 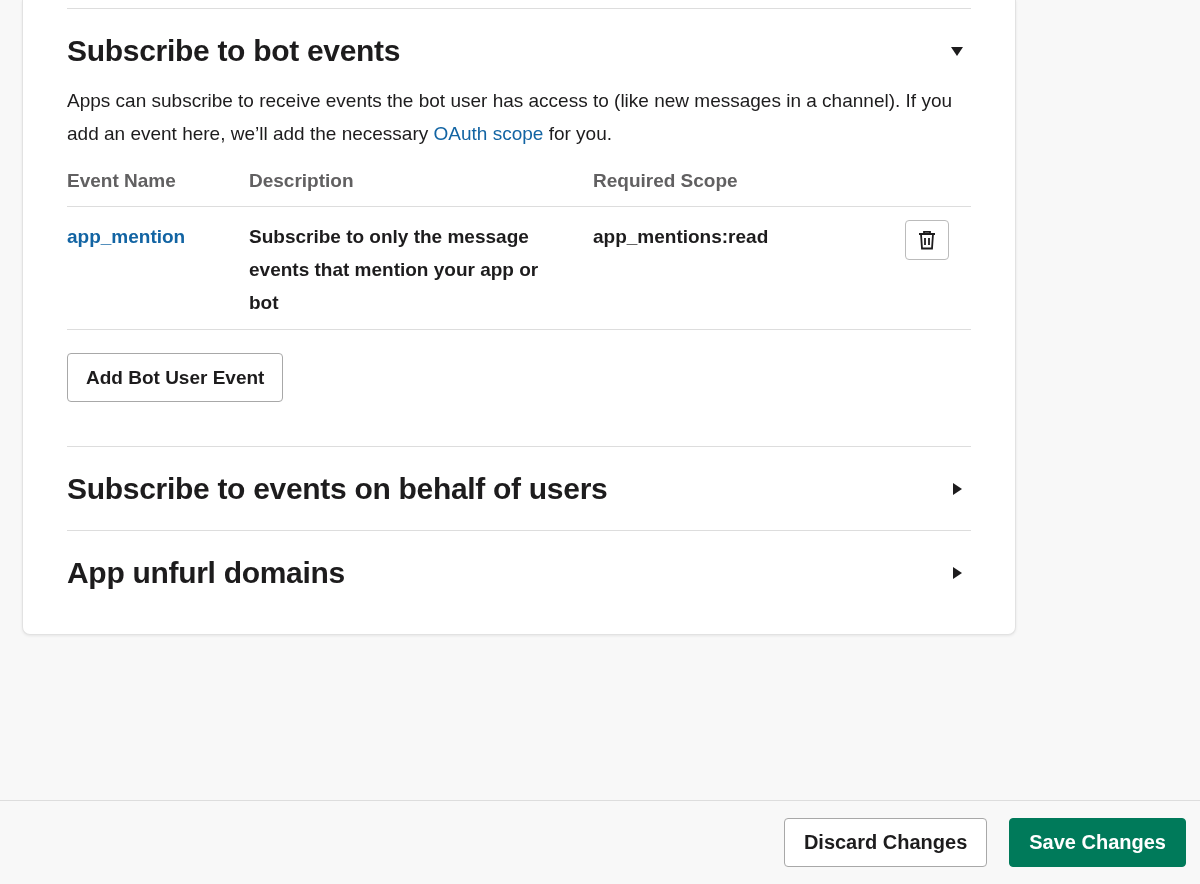 I want to click on add-bot-user-event-button: Add Bot User Event, so click(x=175, y=377).